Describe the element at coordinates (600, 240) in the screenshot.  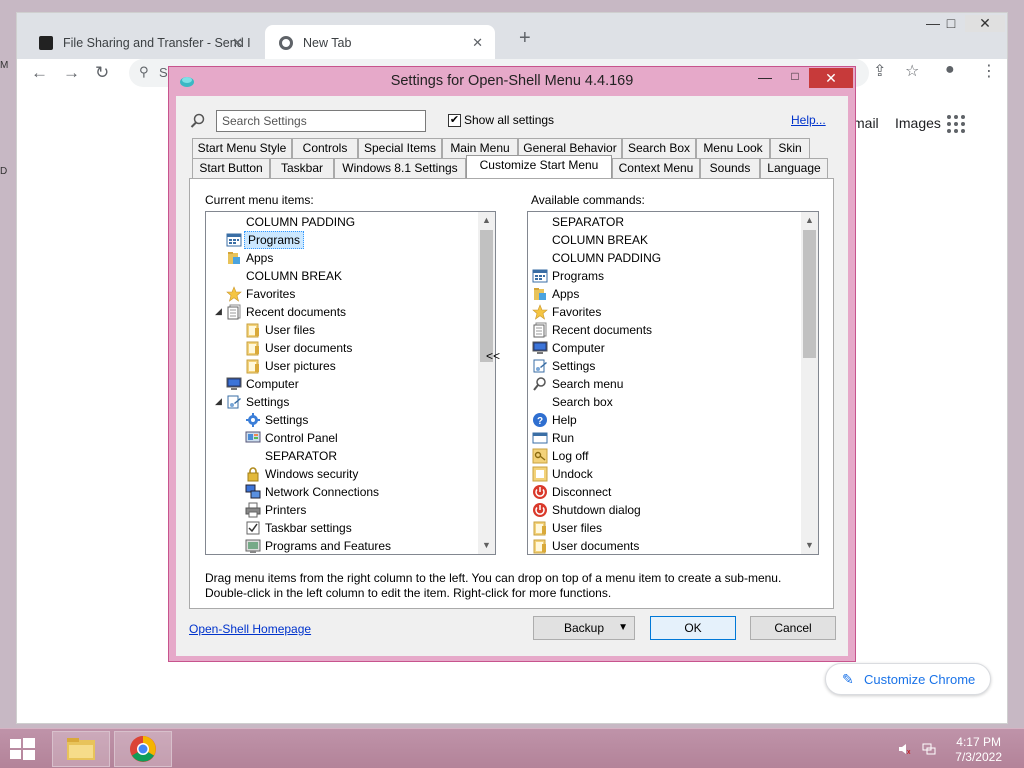
I see `available-command-item-label: COLUMN BREAK` at that location.